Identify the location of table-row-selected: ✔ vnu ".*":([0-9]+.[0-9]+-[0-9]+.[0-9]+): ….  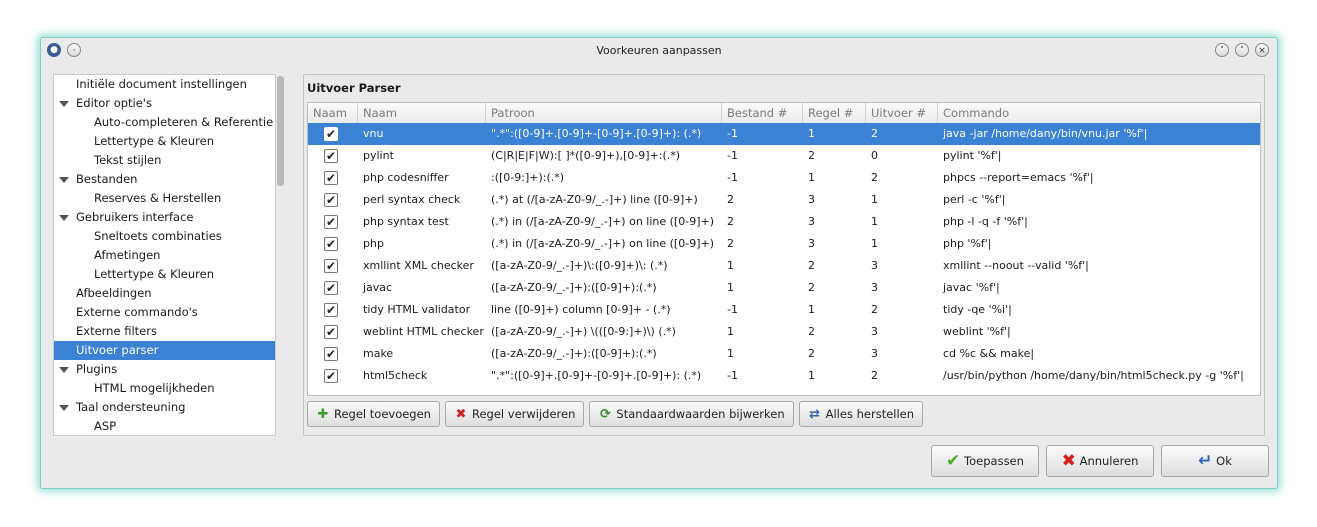
(784, 134).